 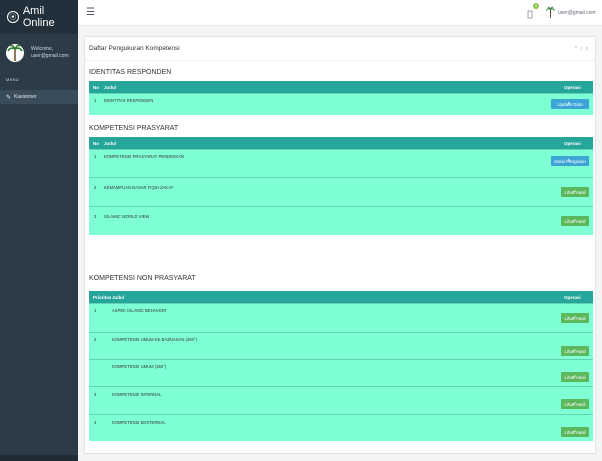 What do you see at coordinates (95, 422) in the screenshot?
I see `row-priority: 4` at bounding box center [95, 422].